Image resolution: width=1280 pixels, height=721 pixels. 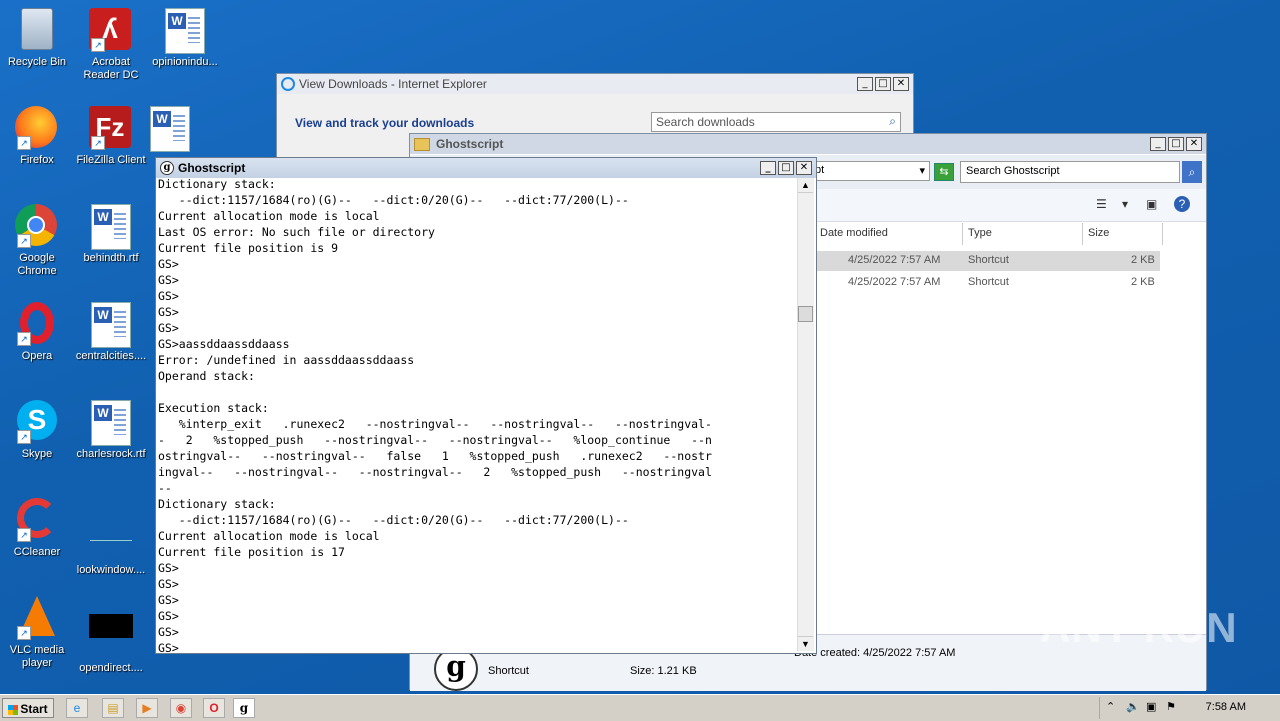 I want to click on desktop-icon-word-partial, so click(x=169, y=130).